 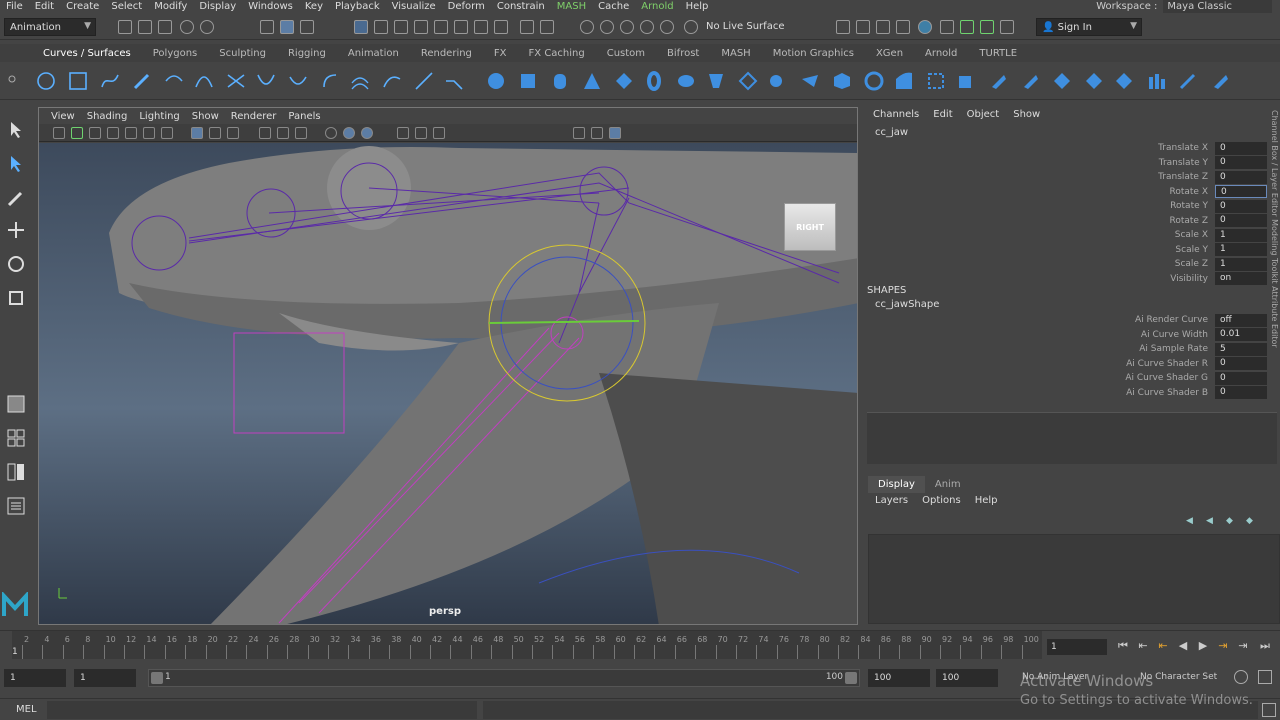 What do you see at coordinates (686, 81) in the screenshot?
I see `revolve-icon` at bounding box center [686, 81].